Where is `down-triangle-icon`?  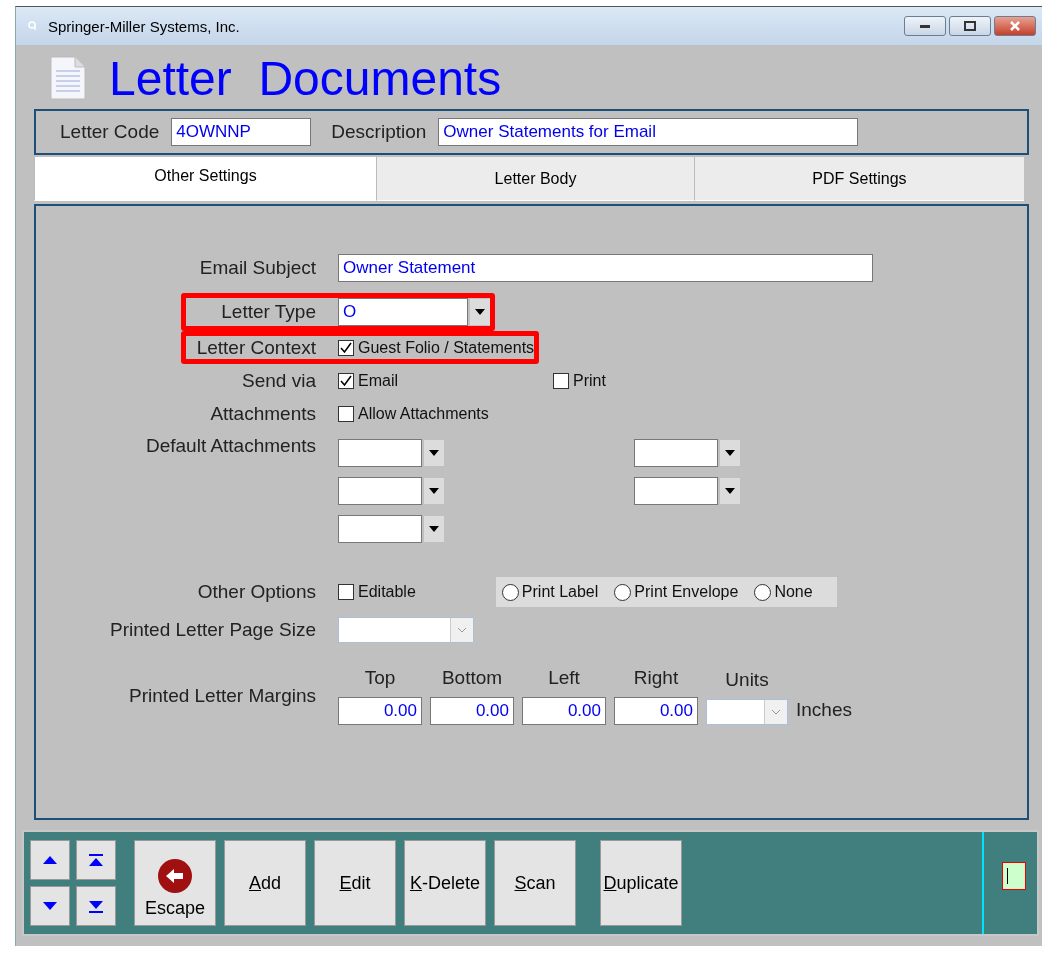 down-triangle-icon is located at coordinates (50, 906).